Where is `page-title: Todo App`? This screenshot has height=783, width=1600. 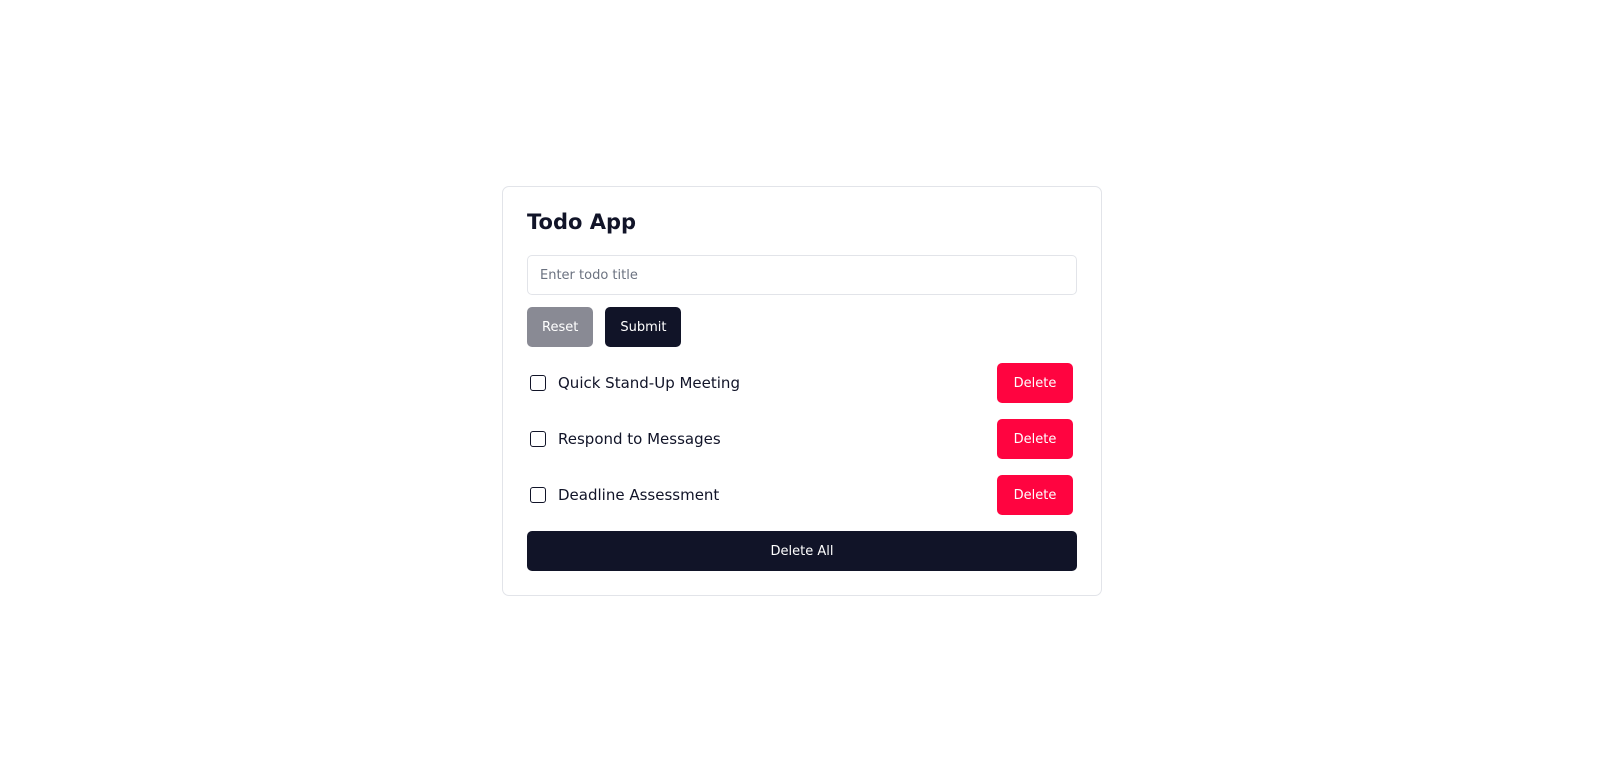 page-title: Todo App is located at coordinates (582, 222).